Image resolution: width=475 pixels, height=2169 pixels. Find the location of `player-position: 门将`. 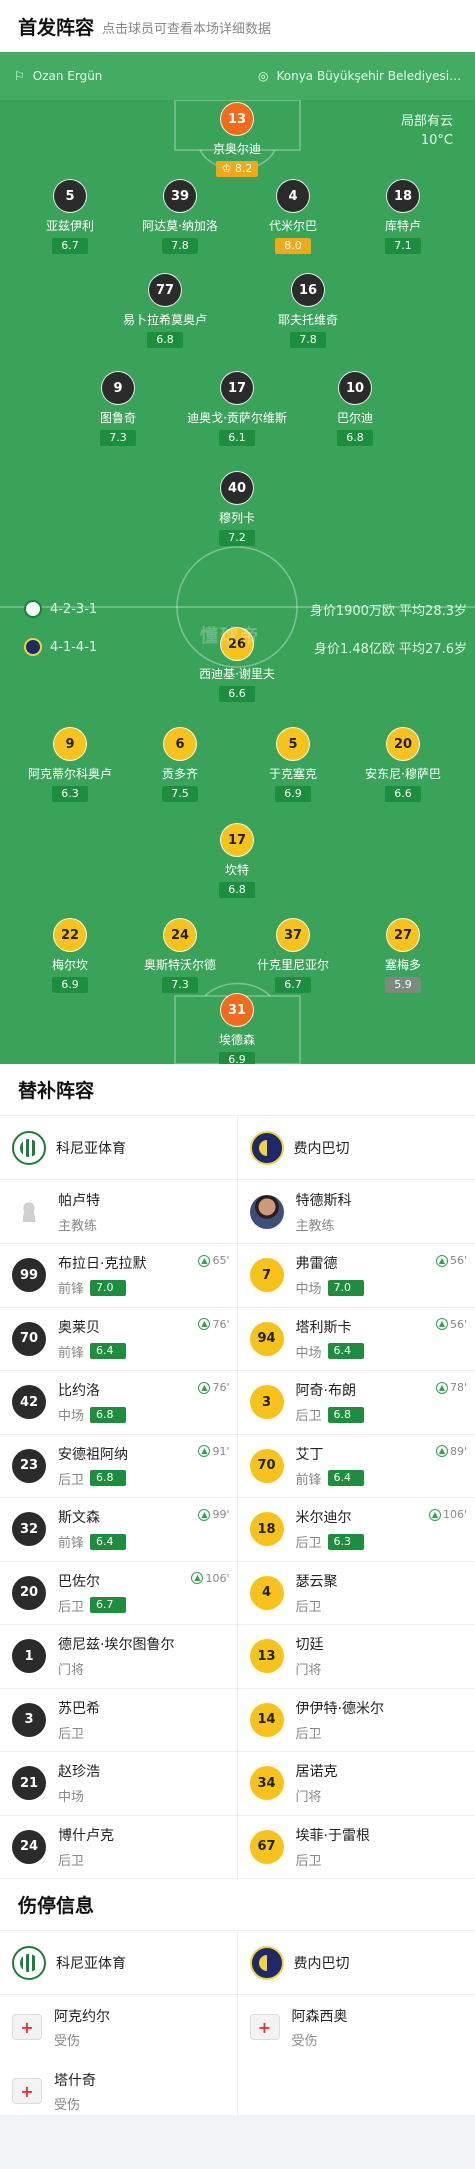

player-position: 门将 is located at coordinates (308, 1671).